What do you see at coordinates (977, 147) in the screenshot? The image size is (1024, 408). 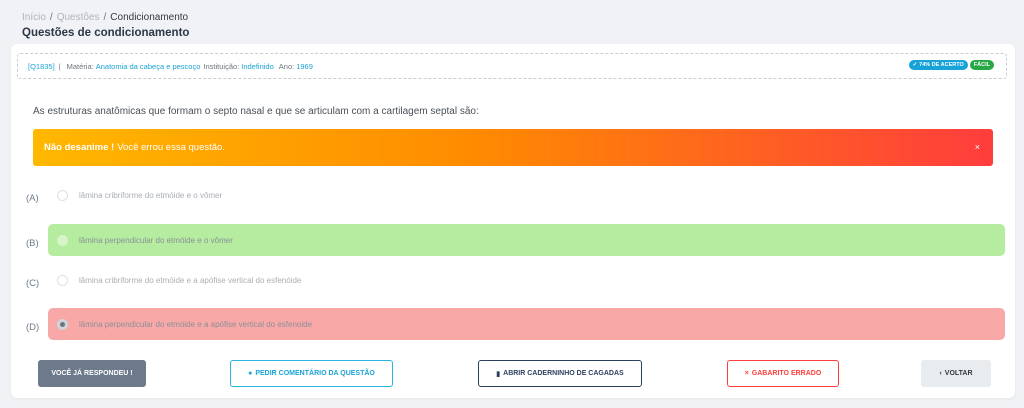 I see `close-icon: ×` at bounding box center [977, 147].